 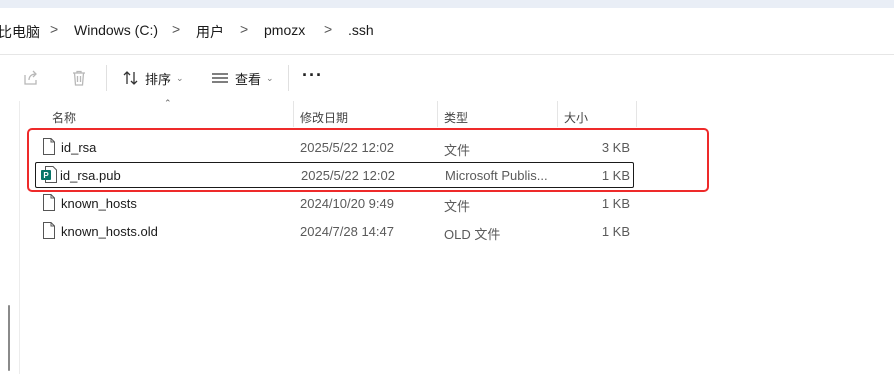 I want to click on breadcrumb: 比电脑 > Windows (C:) > 用户 > pmozx > .ssh, so click(x=447, y=30).